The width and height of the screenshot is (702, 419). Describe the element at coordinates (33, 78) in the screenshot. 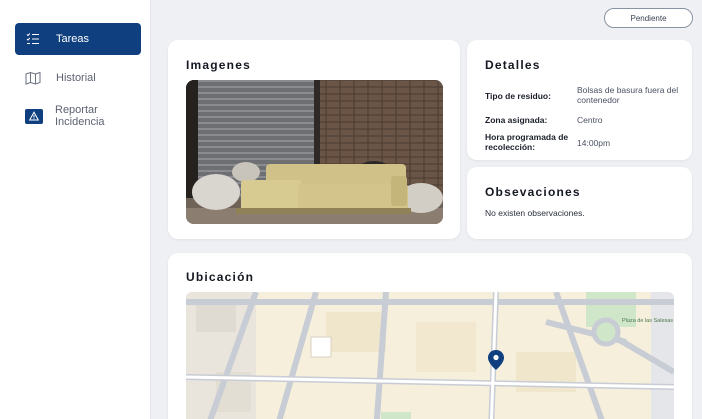

I see `map-book-icon` at that location.